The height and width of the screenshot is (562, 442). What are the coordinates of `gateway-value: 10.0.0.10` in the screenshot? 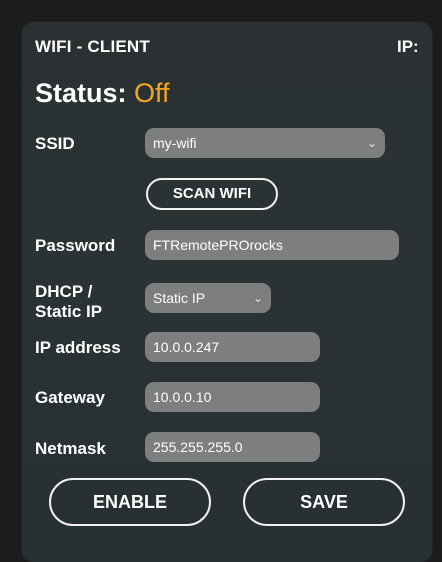 It's located at (182, 397).